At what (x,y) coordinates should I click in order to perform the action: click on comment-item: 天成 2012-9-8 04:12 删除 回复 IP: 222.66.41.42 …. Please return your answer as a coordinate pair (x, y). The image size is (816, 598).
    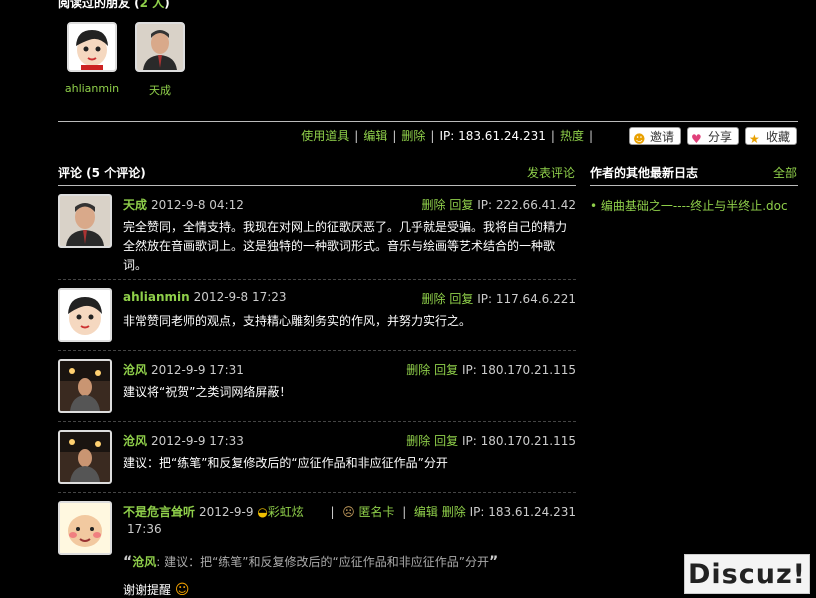
    Looking at the image, I should click on (317, 233).